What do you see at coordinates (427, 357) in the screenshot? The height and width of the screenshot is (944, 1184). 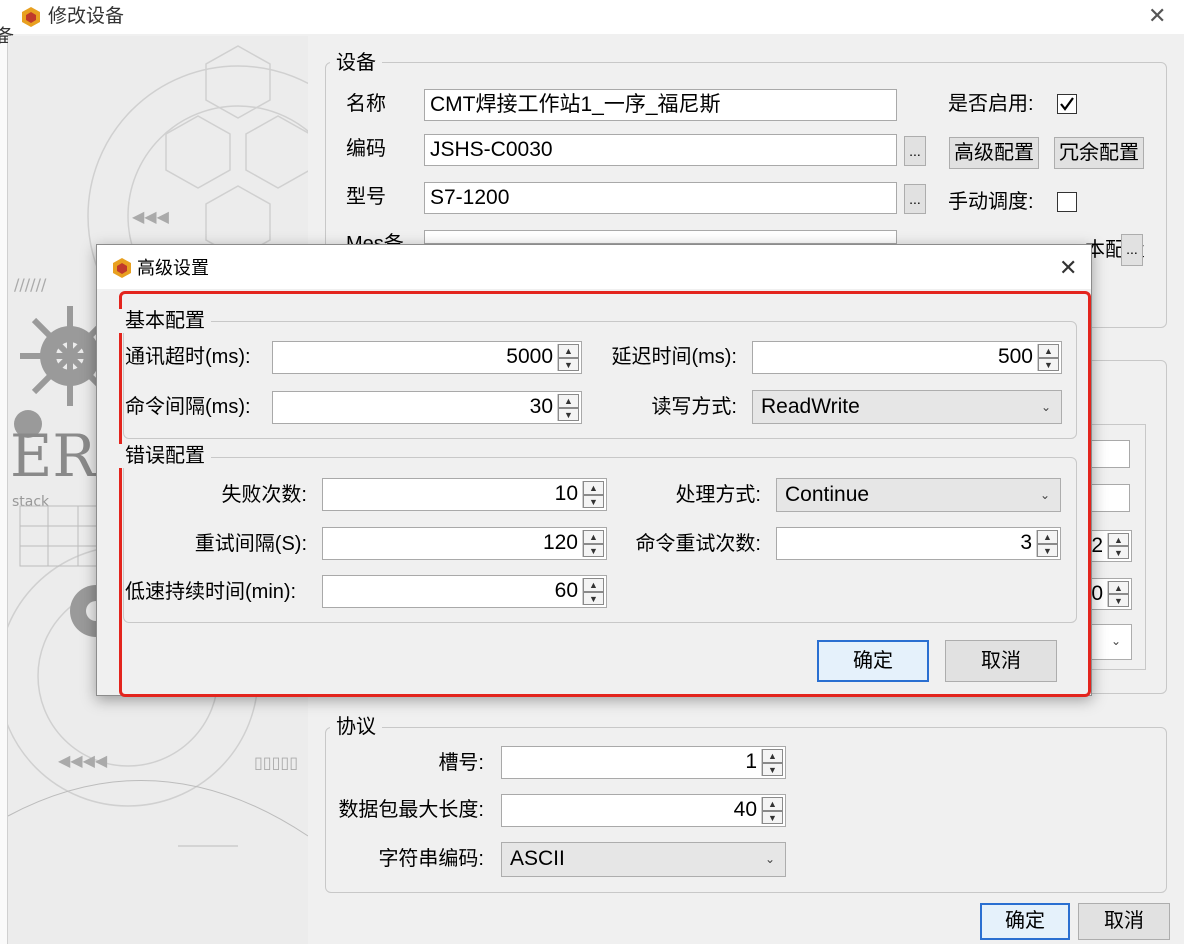 I see `timeout-spinbox: 5000 ▲ ▼` at bounding box center [427, 357].